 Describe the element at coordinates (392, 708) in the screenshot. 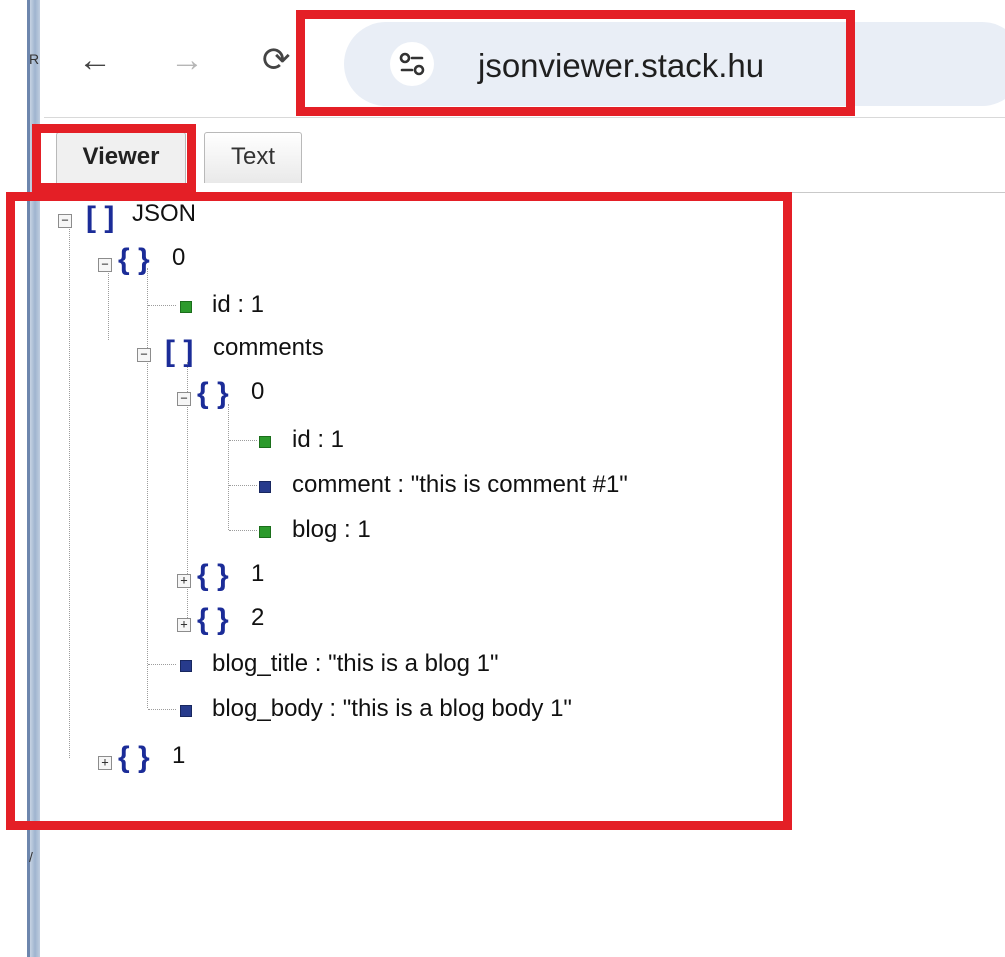

I see `leaf-text: blog_body : "this is a blog body 1"` at that location.